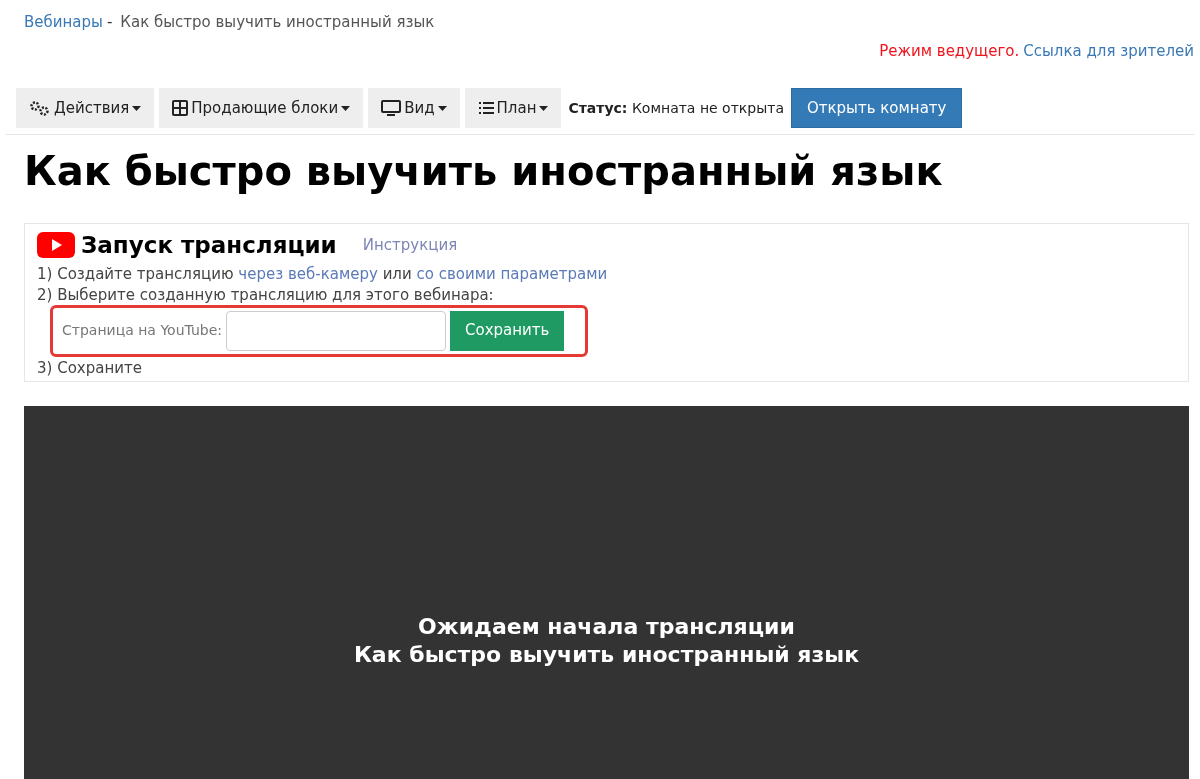 The image size is (1200, 779). Describe the element at coordinates (63, 22) in the screenshot. I see `breadcrumb-link: Вебинары` at that location.